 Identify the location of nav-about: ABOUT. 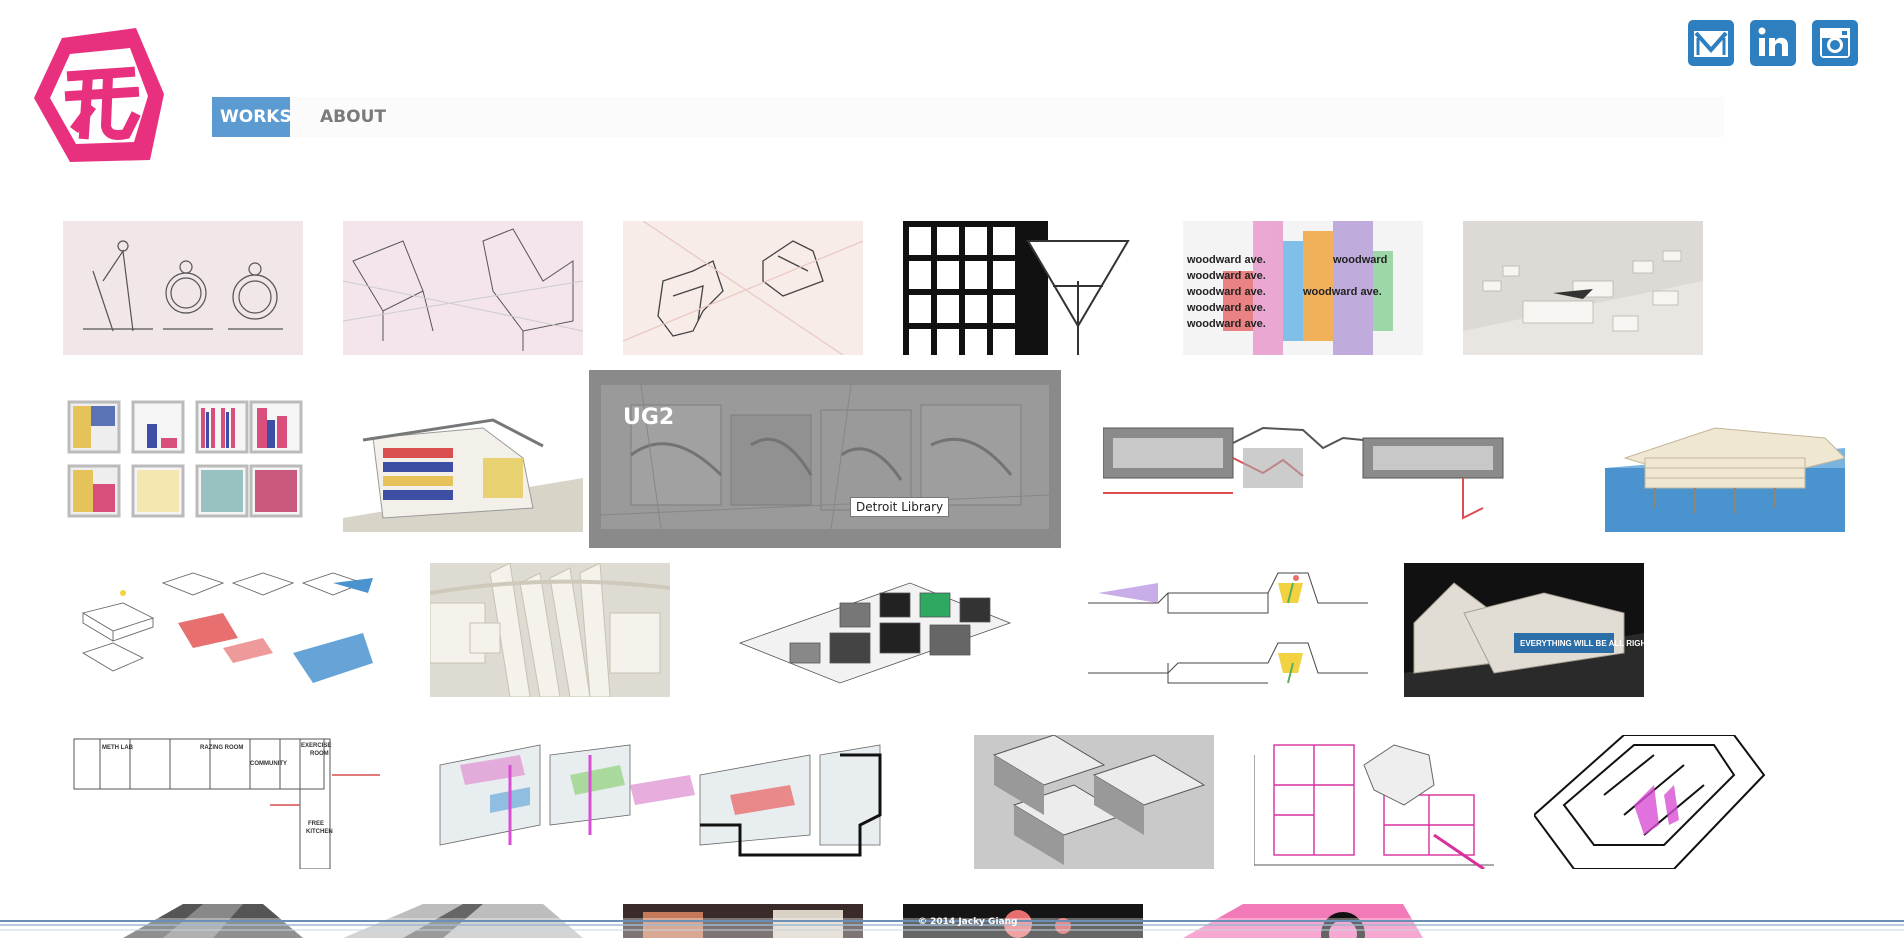
(354, 117).